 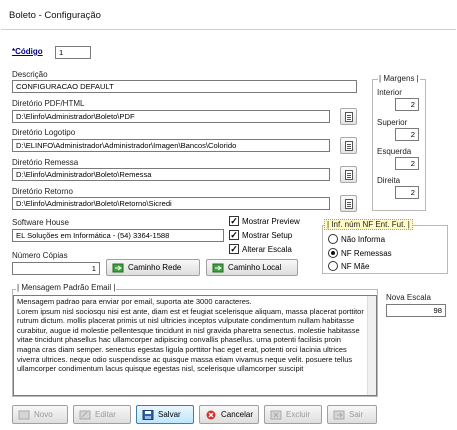 What do you see at coordinates (399, 78) in the screenshot?
I see `margens-title: | Margens |` at bounding box center [399, 78].